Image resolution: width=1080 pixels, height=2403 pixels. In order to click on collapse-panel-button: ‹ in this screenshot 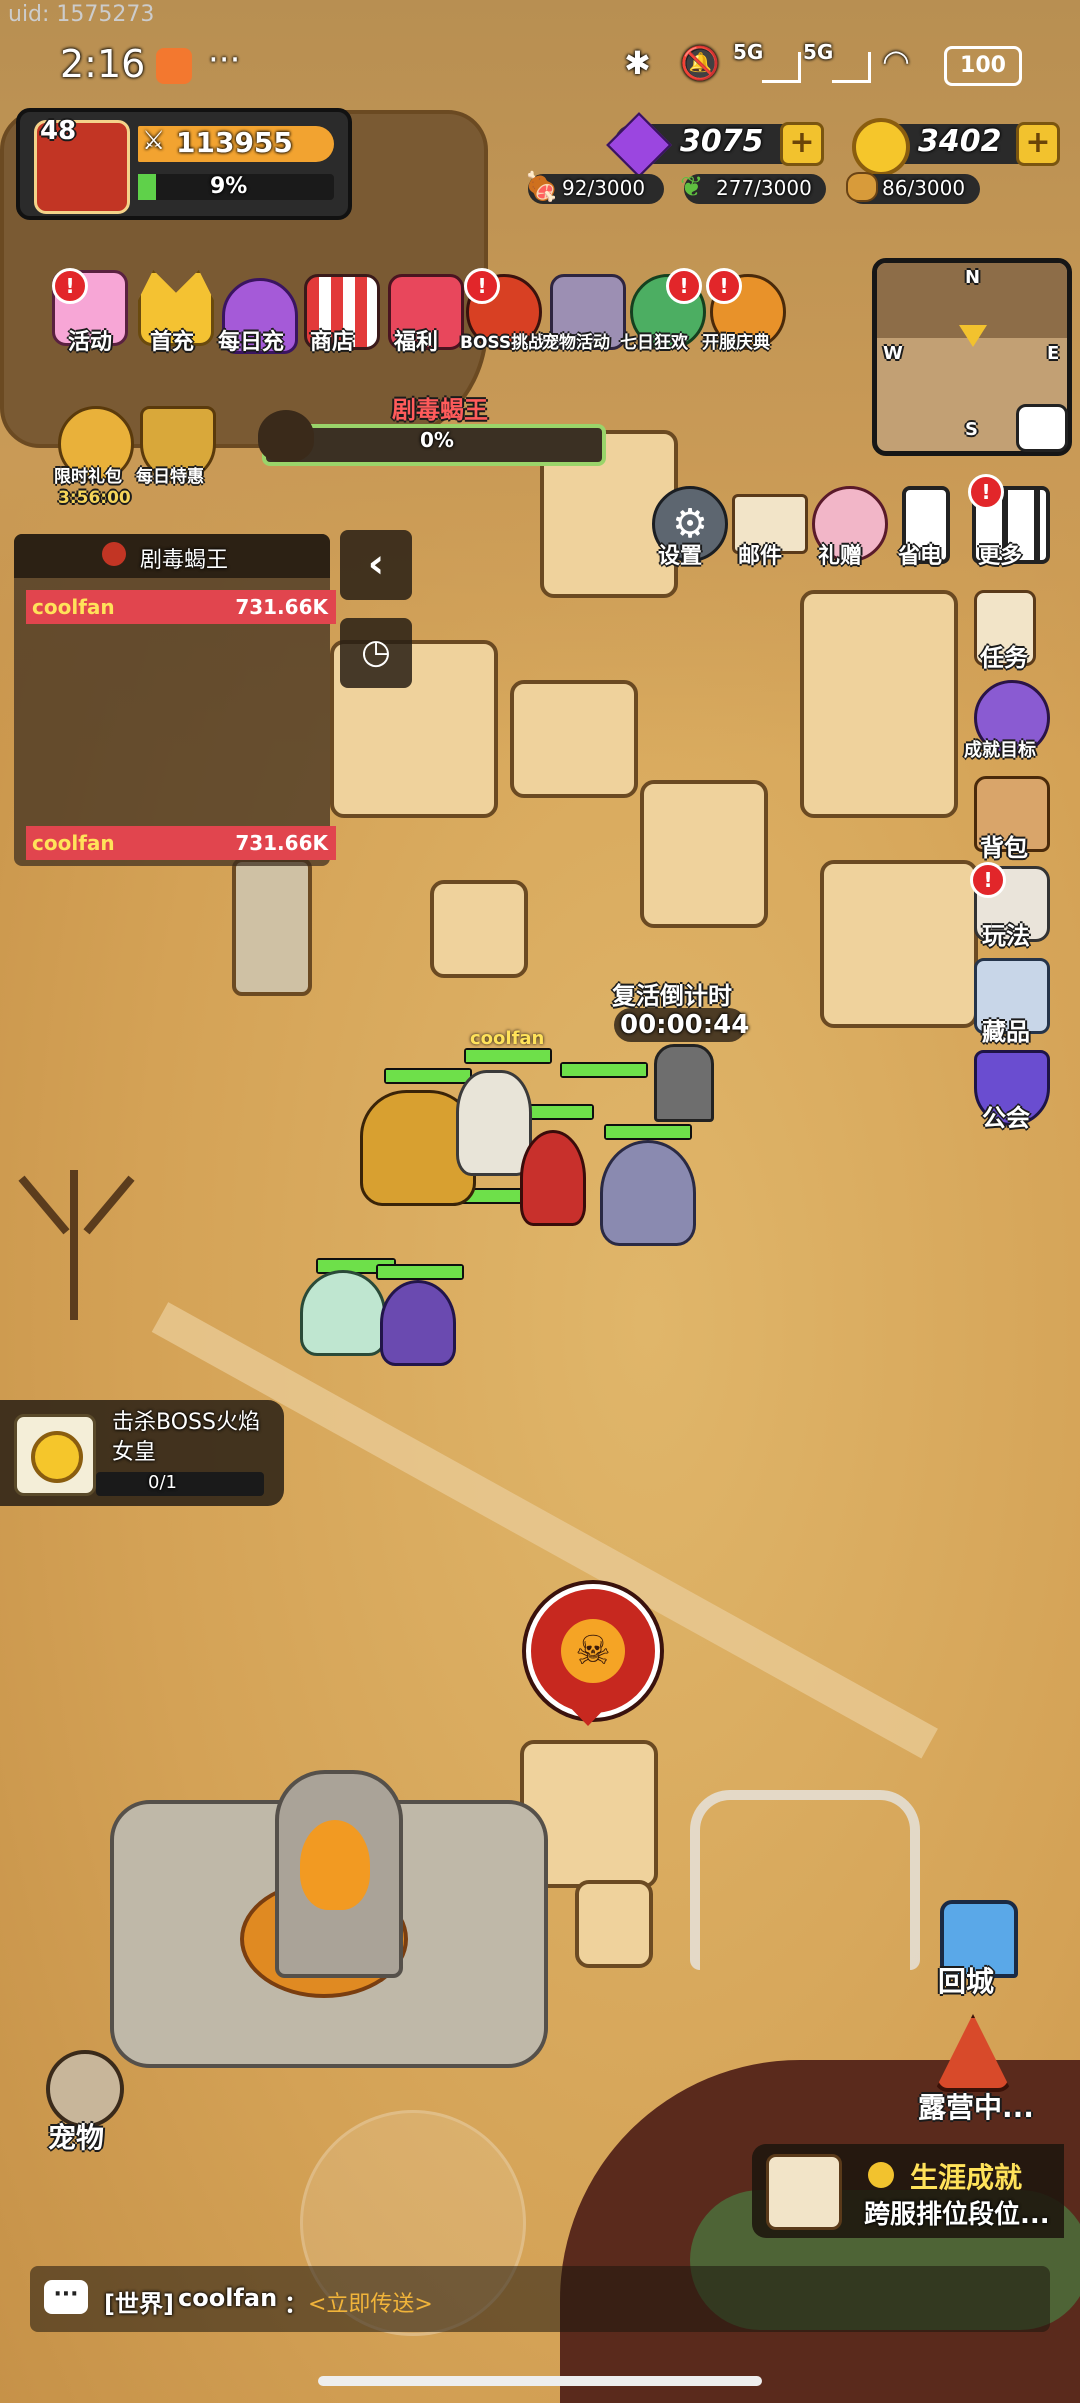, I will do `click(376, 565)`.